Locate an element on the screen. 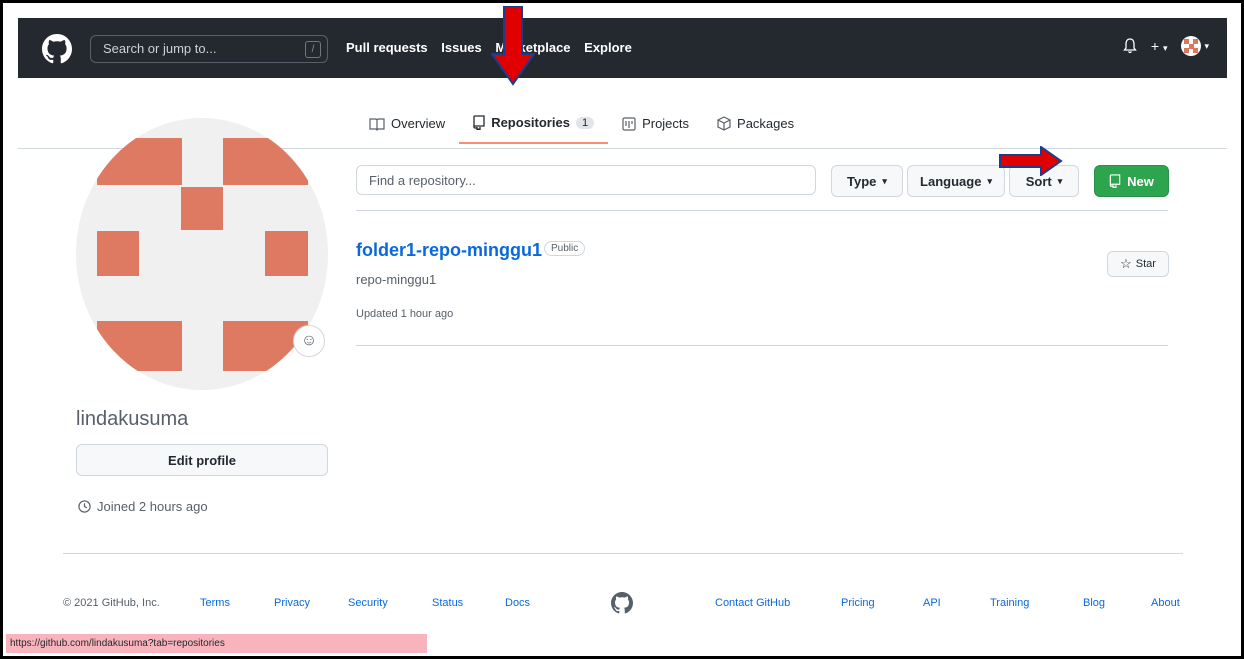 The height and width of the screenshot is (659, 1244). avatar is located at coordinates (1191, 46).